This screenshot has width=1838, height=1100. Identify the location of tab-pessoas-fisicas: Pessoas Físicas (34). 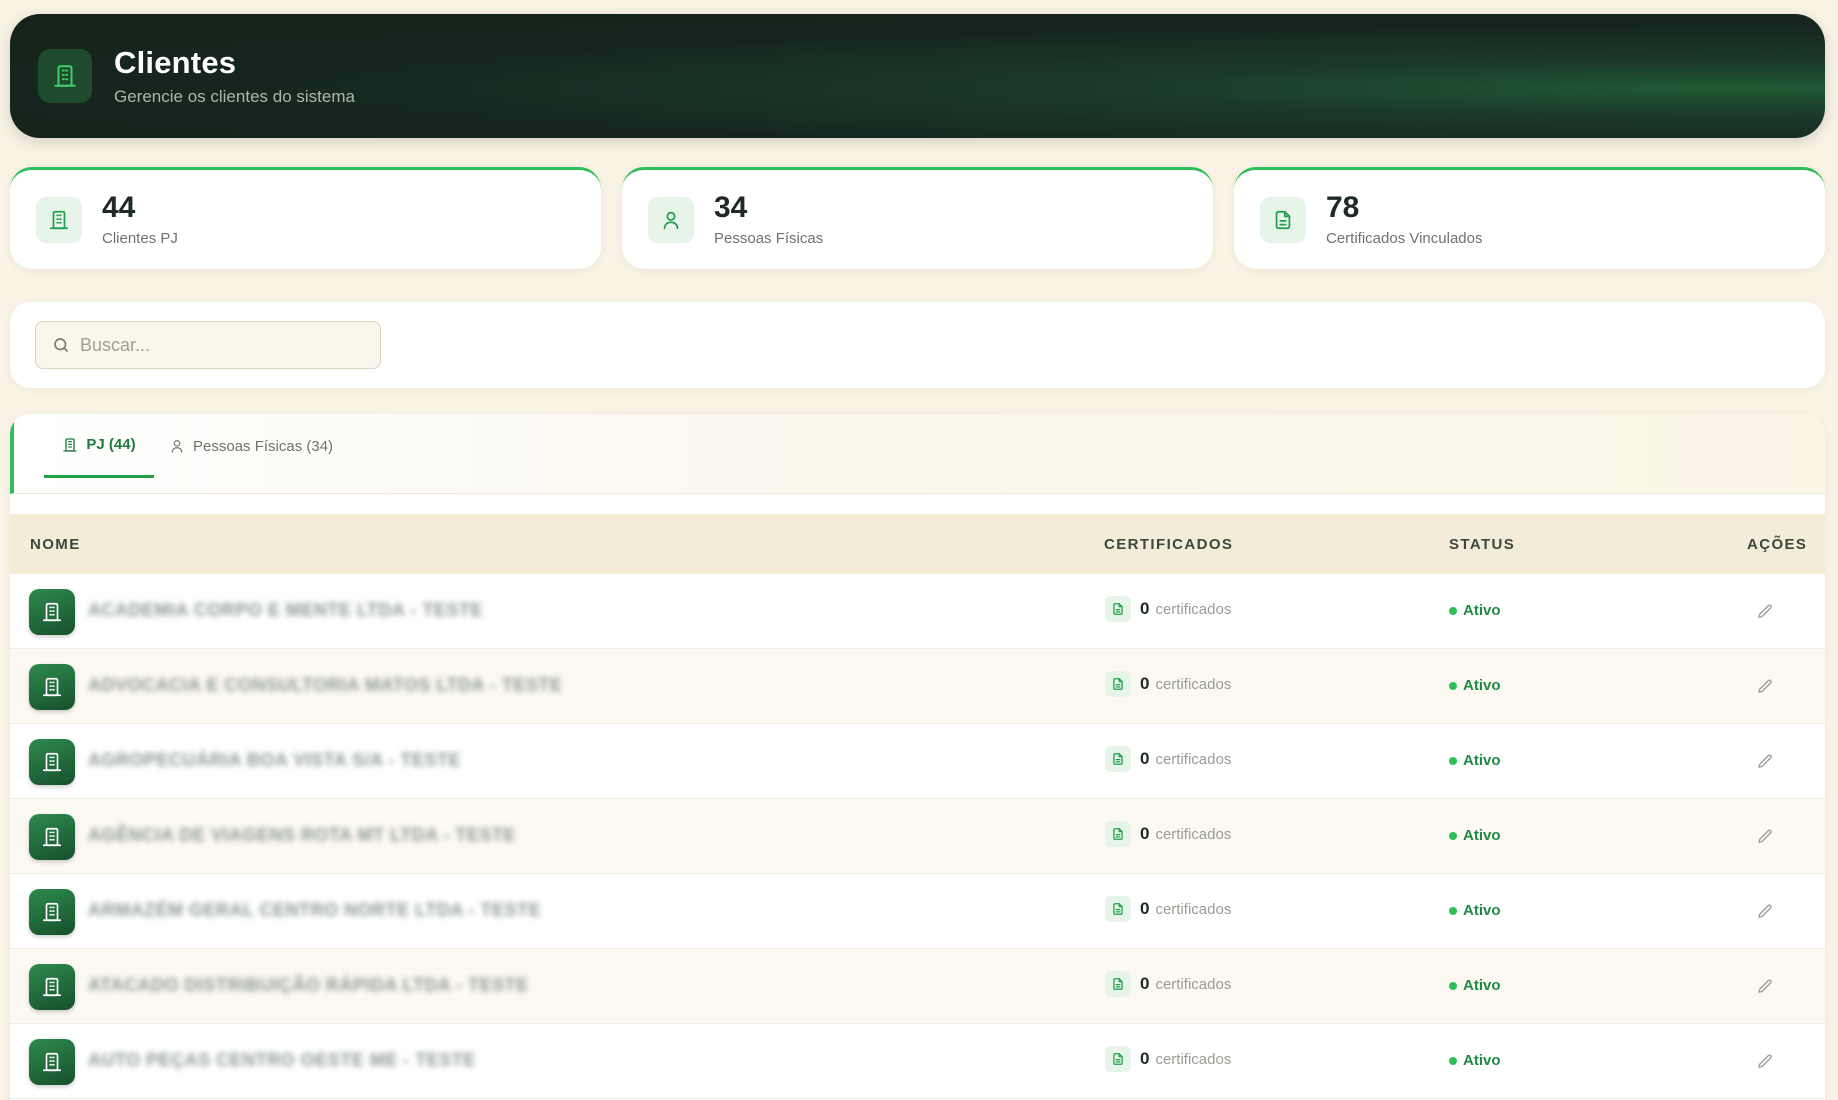
(251, 446).